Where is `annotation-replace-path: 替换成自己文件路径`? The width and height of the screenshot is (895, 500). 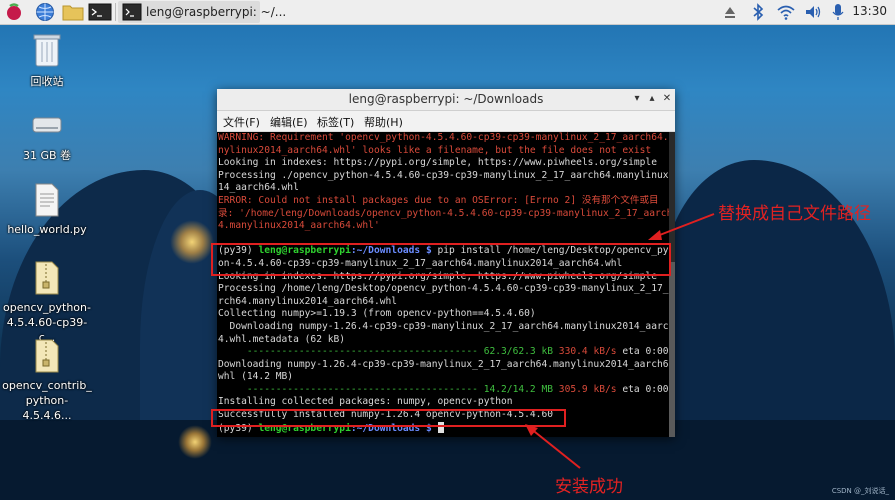 annotation-replace-path: 替换成自己文件路径 is located at coordinates (794, 214).